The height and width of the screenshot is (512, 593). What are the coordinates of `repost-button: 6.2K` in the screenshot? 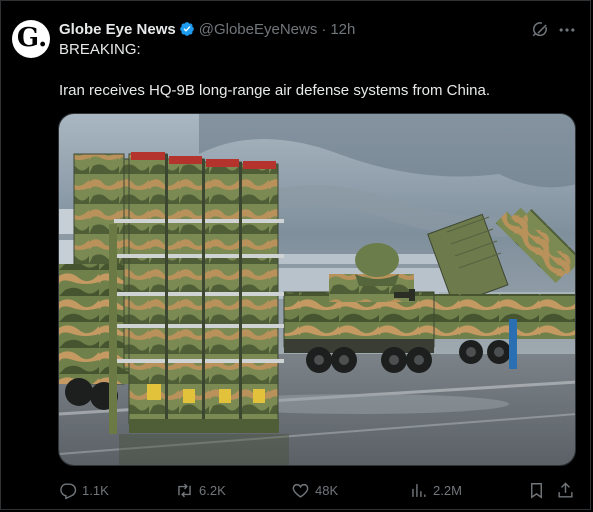 It's located at (200, 490).